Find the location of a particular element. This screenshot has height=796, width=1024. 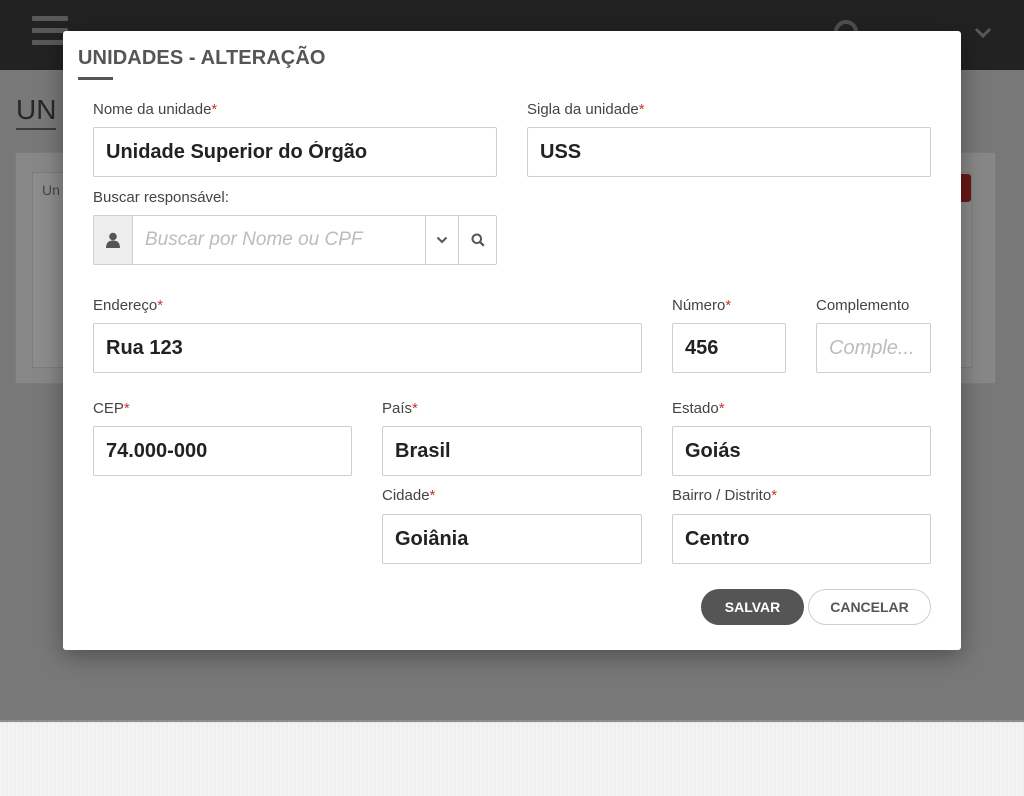

save-button: SALVAR is located at coordinates (752, 607).